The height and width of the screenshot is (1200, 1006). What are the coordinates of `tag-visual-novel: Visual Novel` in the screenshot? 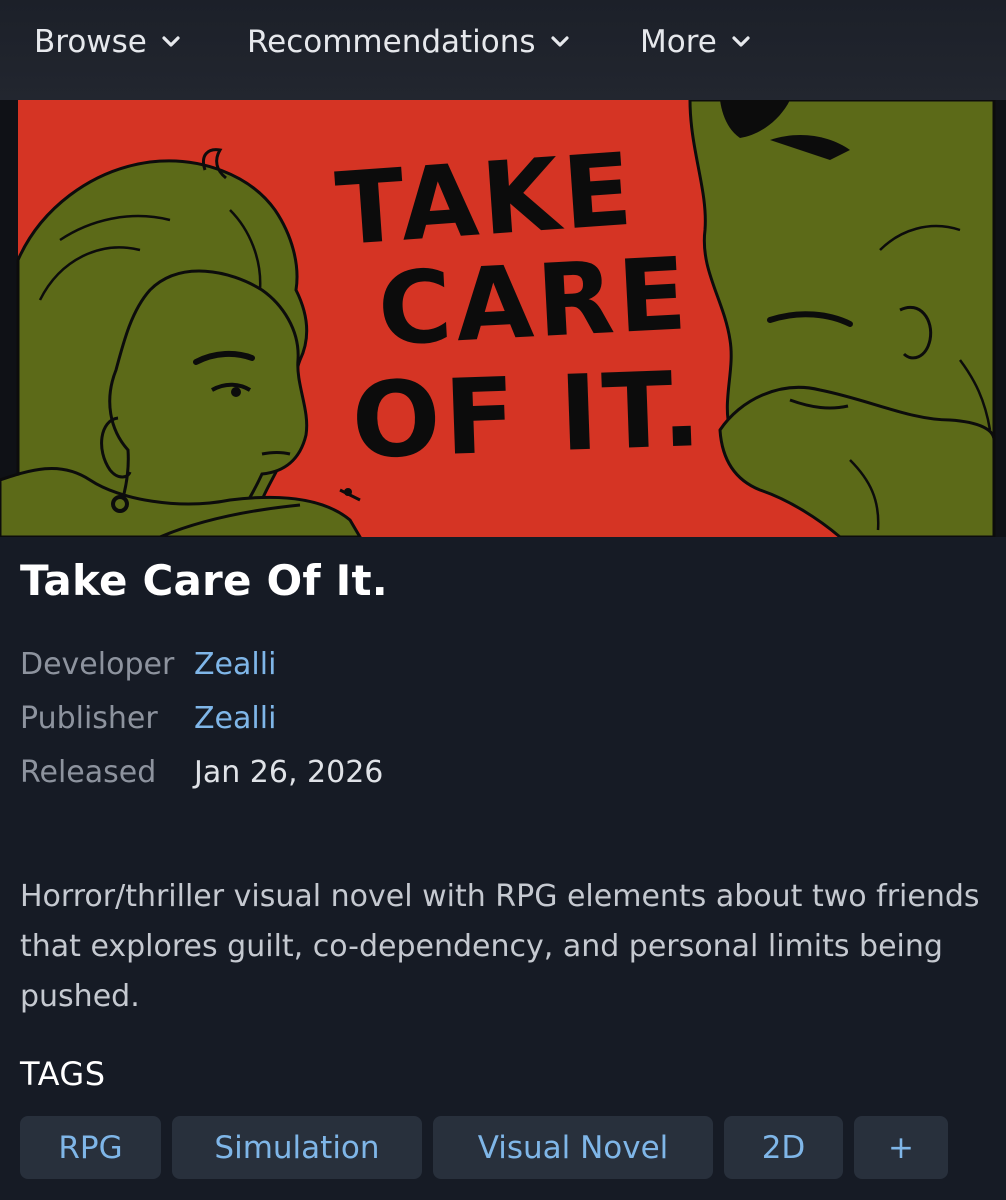 It's located at (573, 1147).